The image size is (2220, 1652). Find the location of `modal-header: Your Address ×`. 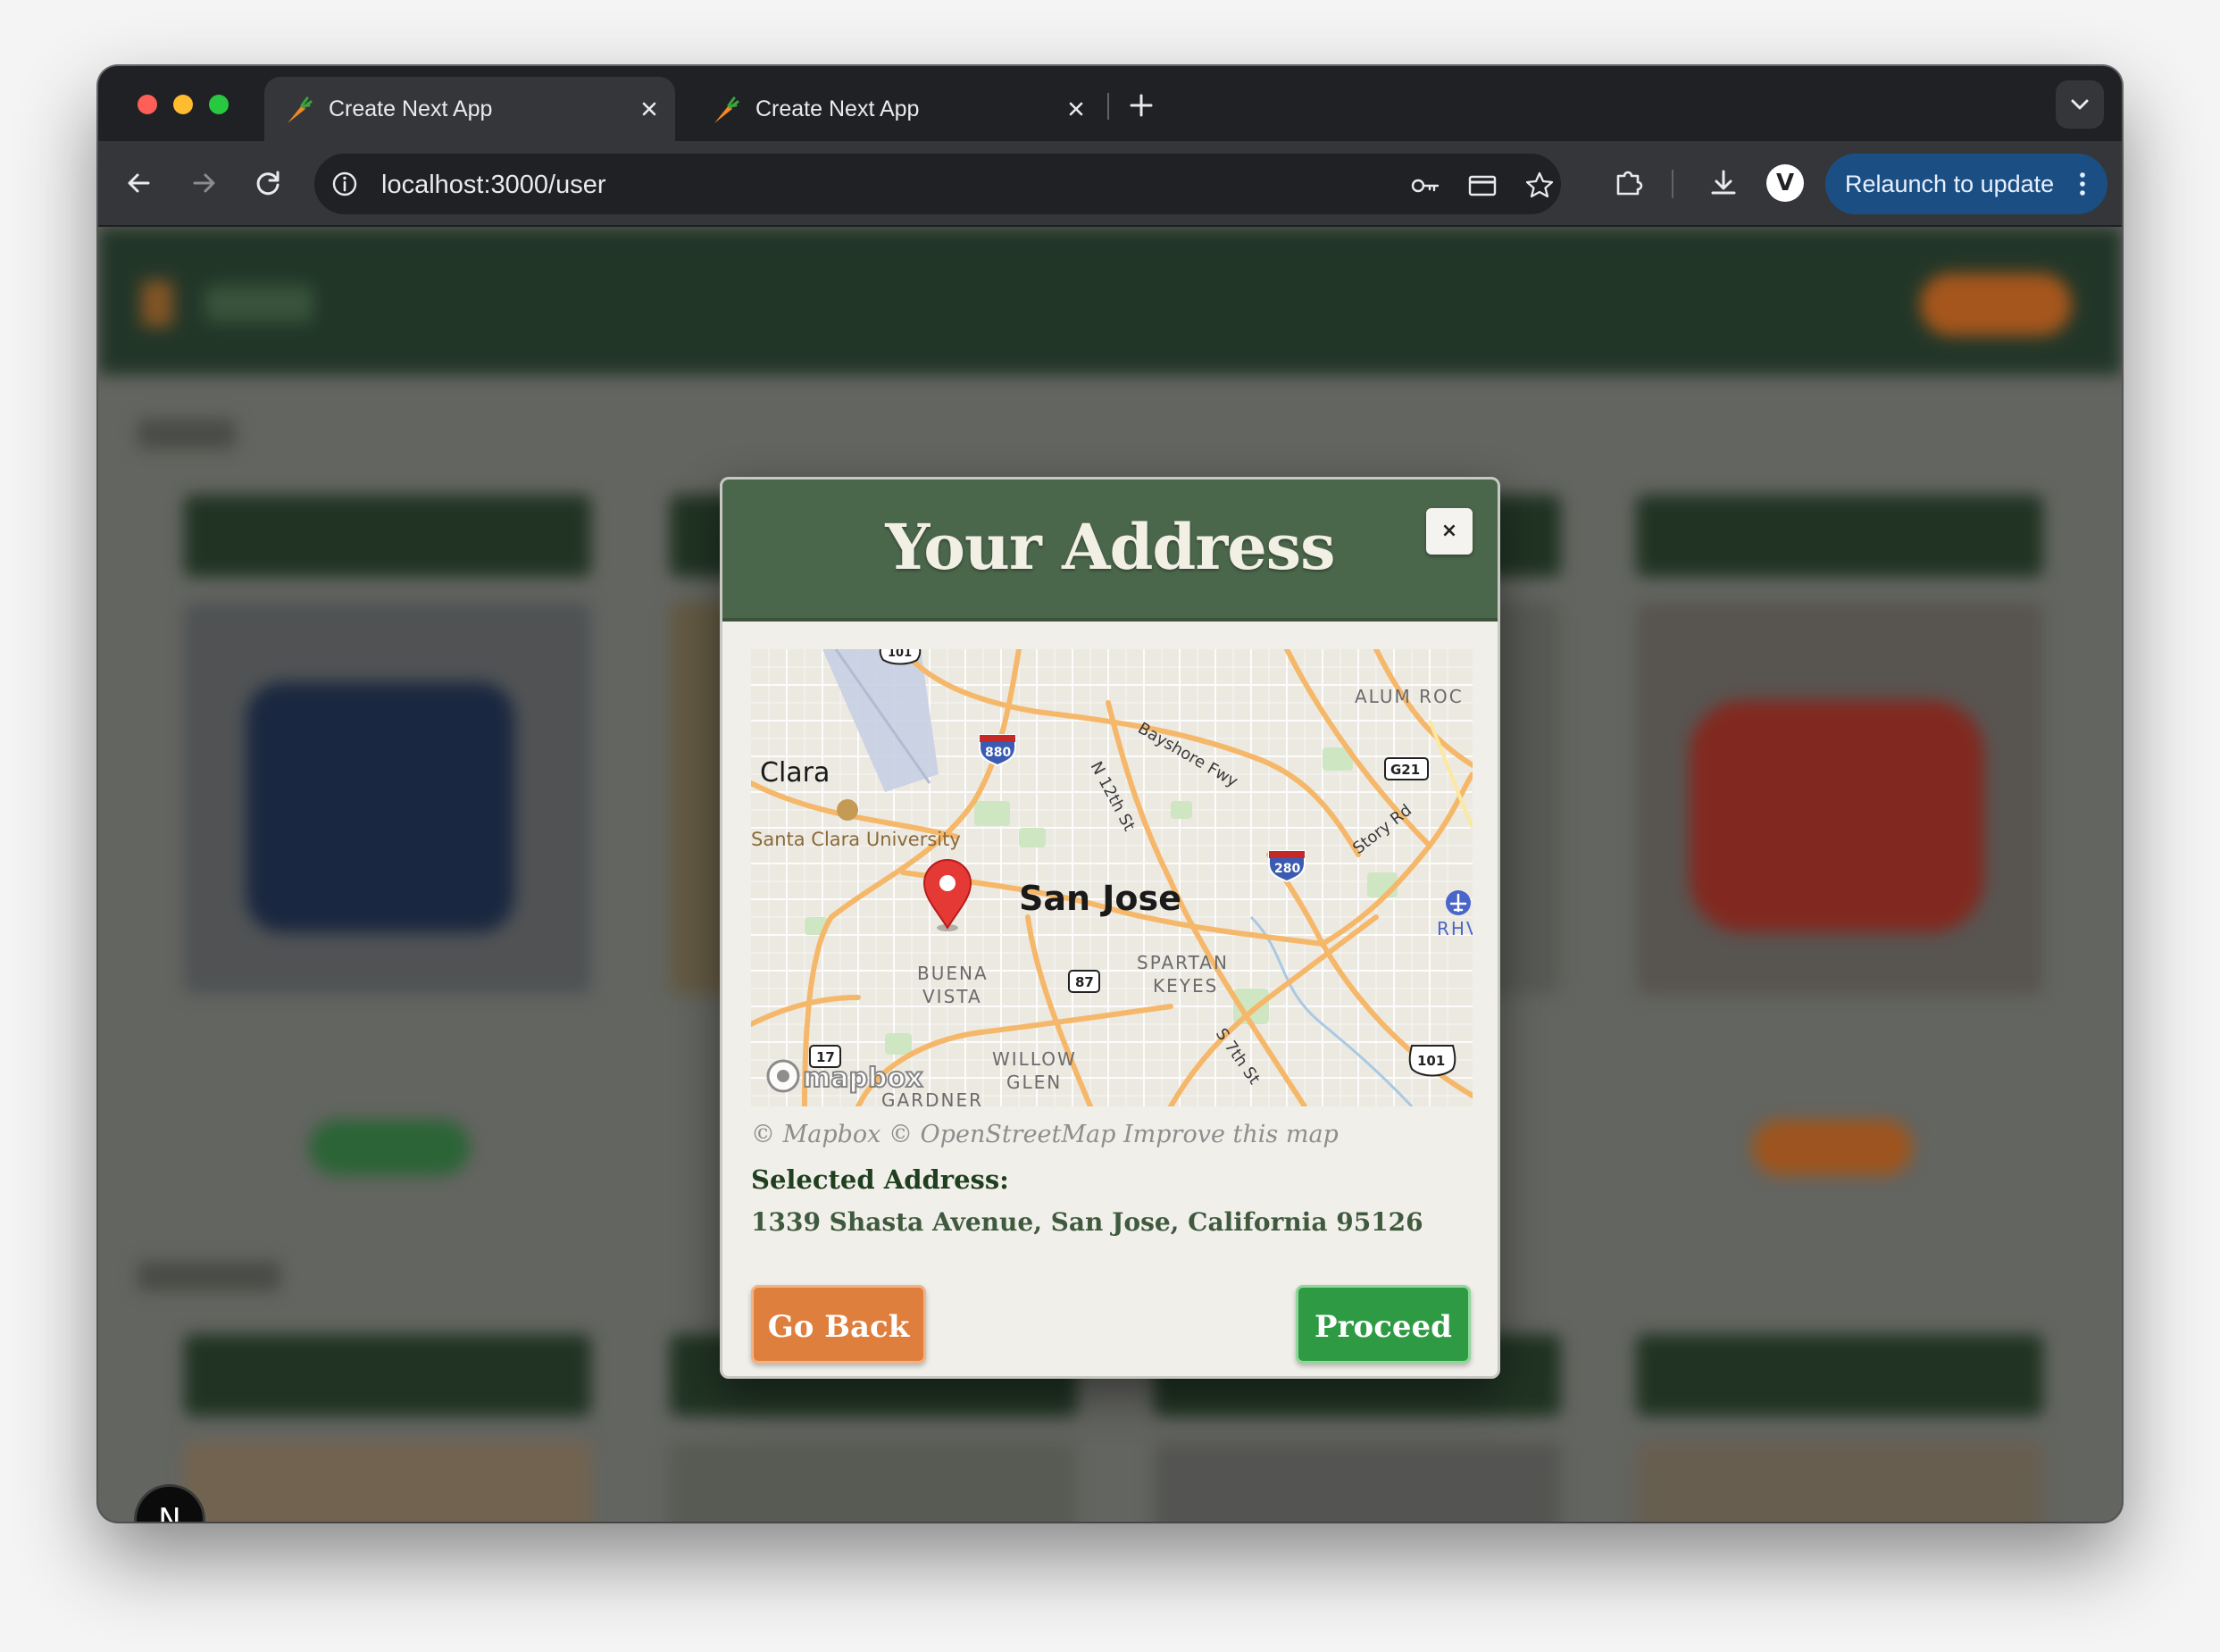

modal-header: Your Address × is located at coordinates (1110, 551).